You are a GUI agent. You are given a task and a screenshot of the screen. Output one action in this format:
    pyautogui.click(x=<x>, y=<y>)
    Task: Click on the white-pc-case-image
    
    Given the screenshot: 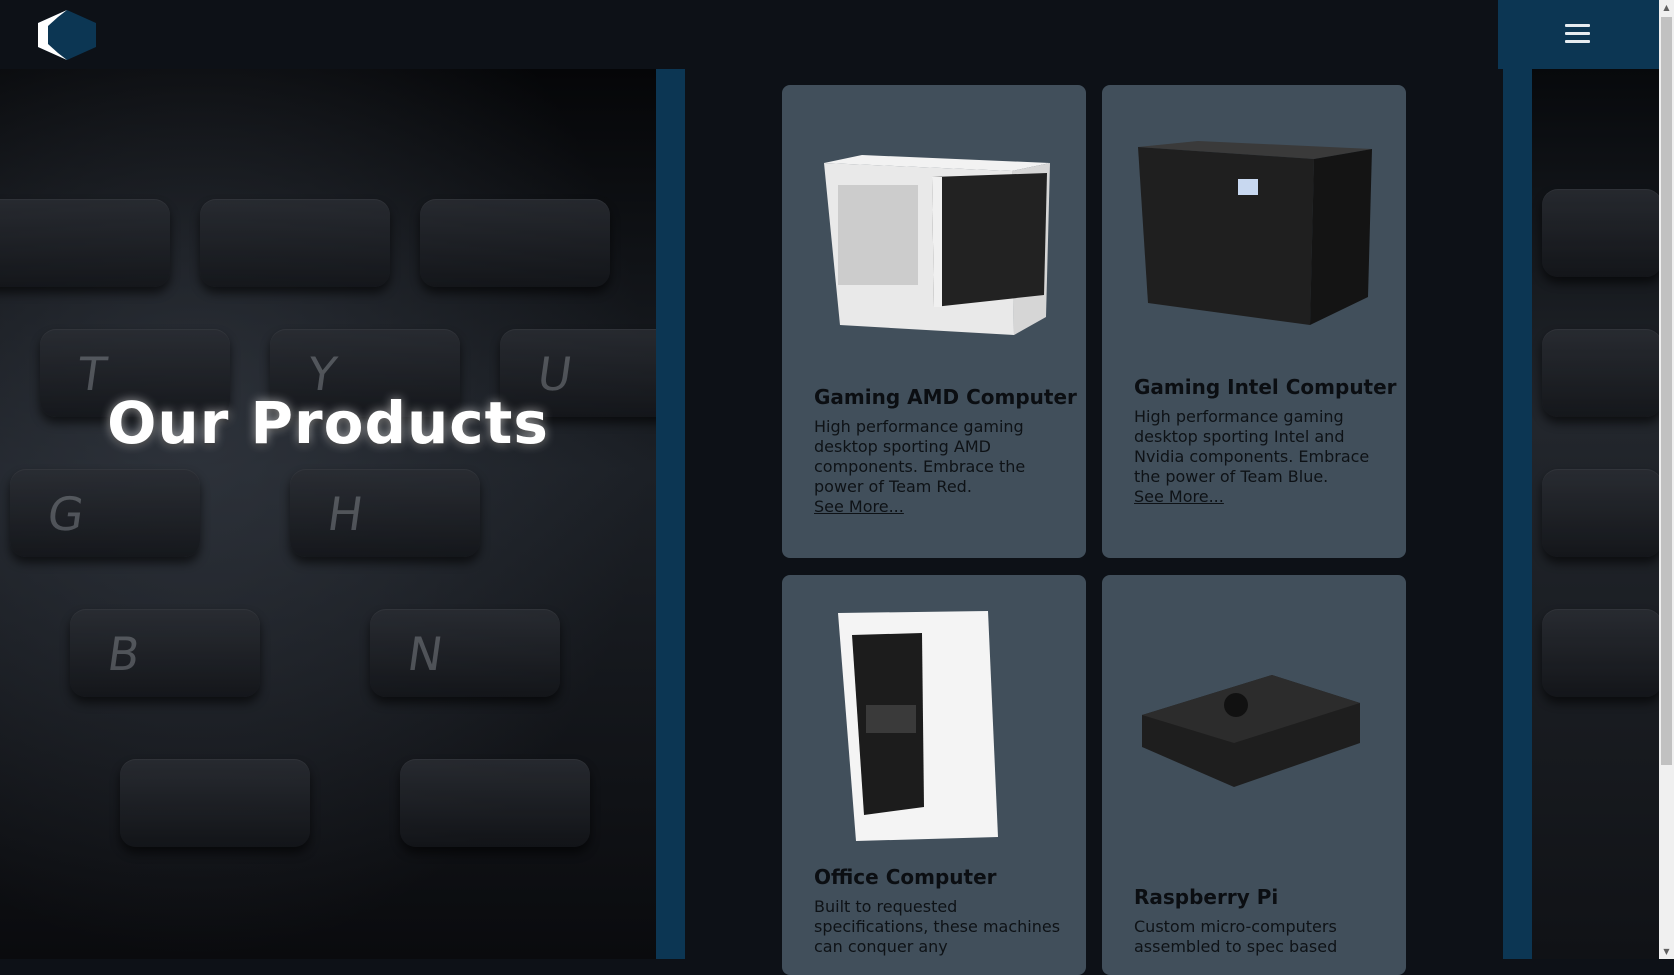 What is the action you would take?
    pyautogui.click(x=937, y=245)
    